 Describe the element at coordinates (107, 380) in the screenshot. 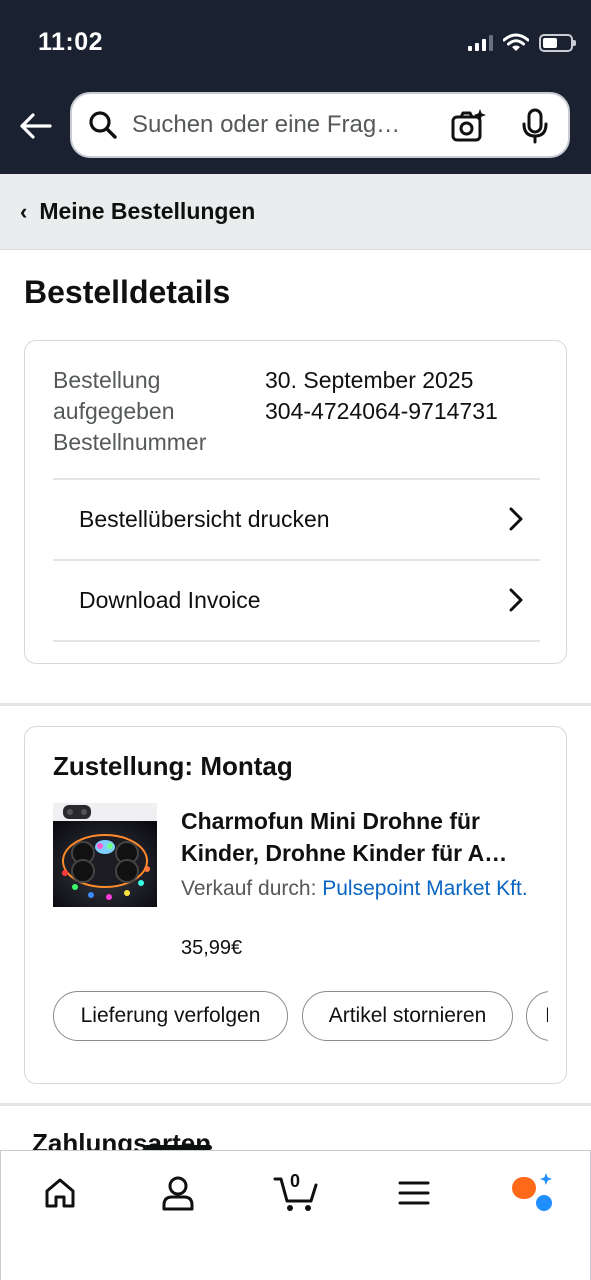

I see `label-order-placed-line1: Bestellung` at that location.